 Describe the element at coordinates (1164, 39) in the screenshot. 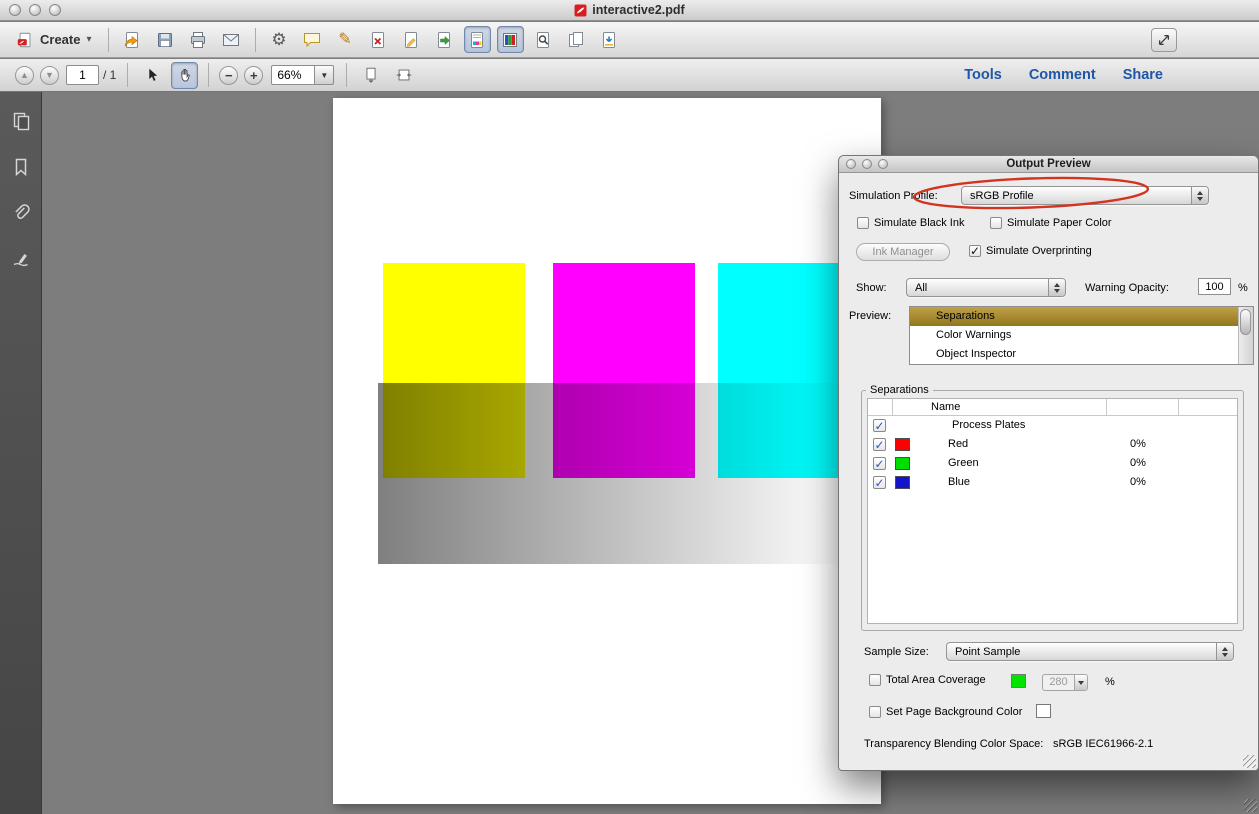

I see `expand-toolbar-icon` at that location.